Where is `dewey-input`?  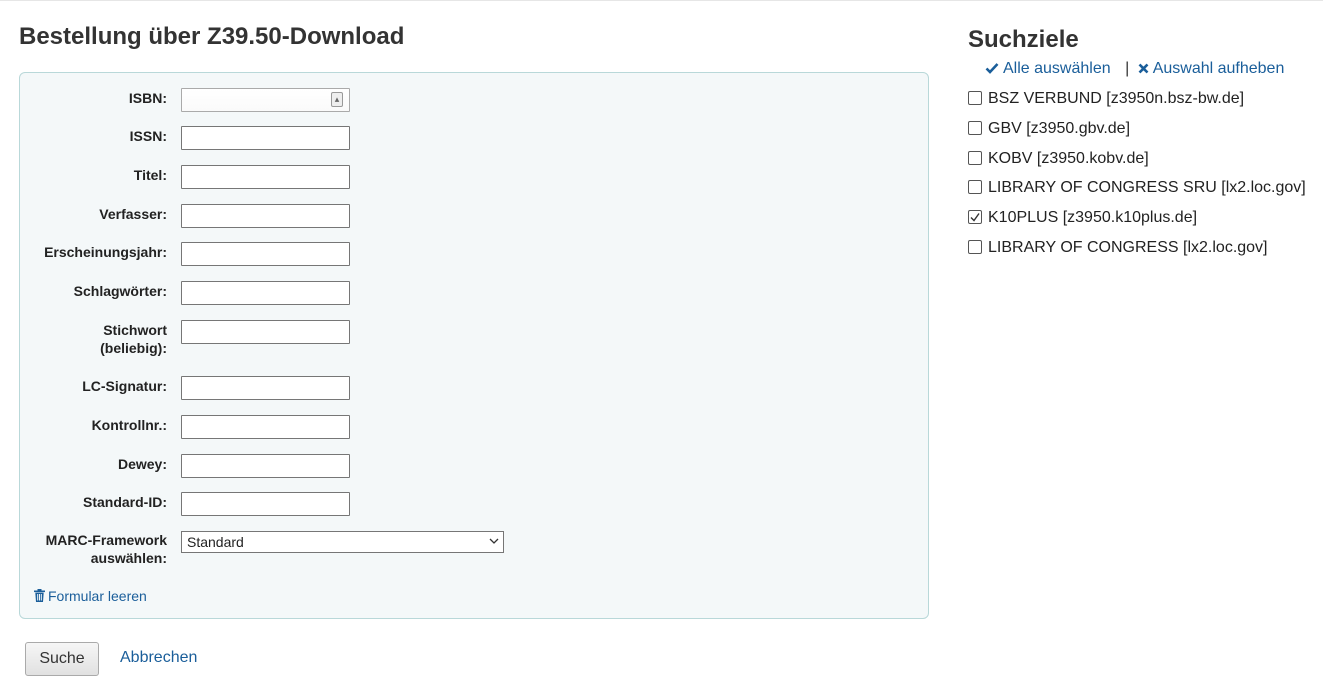 dewey-input is located at coordinates (265, 466).